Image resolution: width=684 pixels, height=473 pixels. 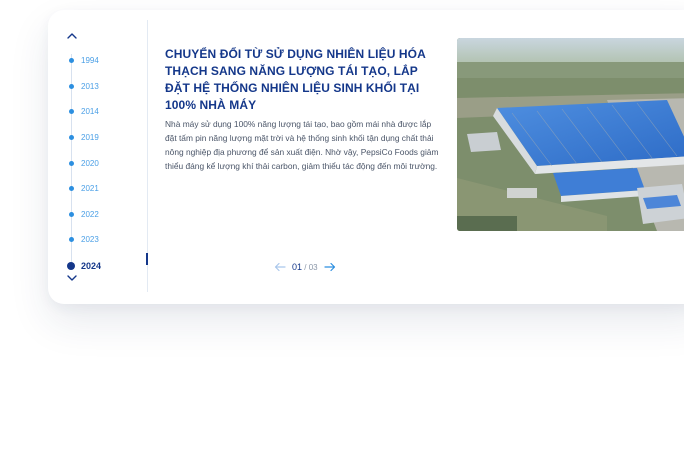 I want to click on prev-arrow-icon, so click(x=280, y=267).